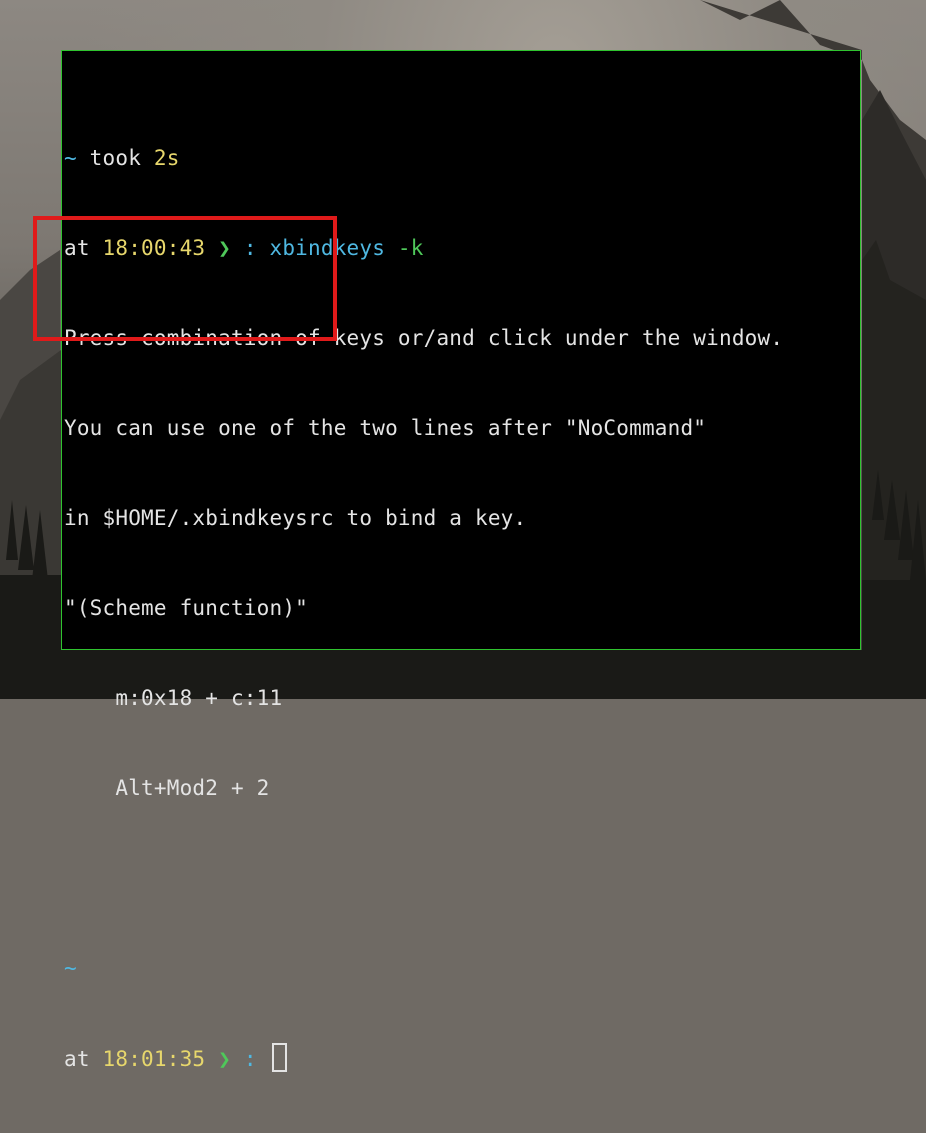 The image size is (926, 1133). What do you see at coordinates (423, 1058) in the screenshot?
I see `command-line-2: at 18:01:35 ❯ :` at bounding box center [423, 1058].